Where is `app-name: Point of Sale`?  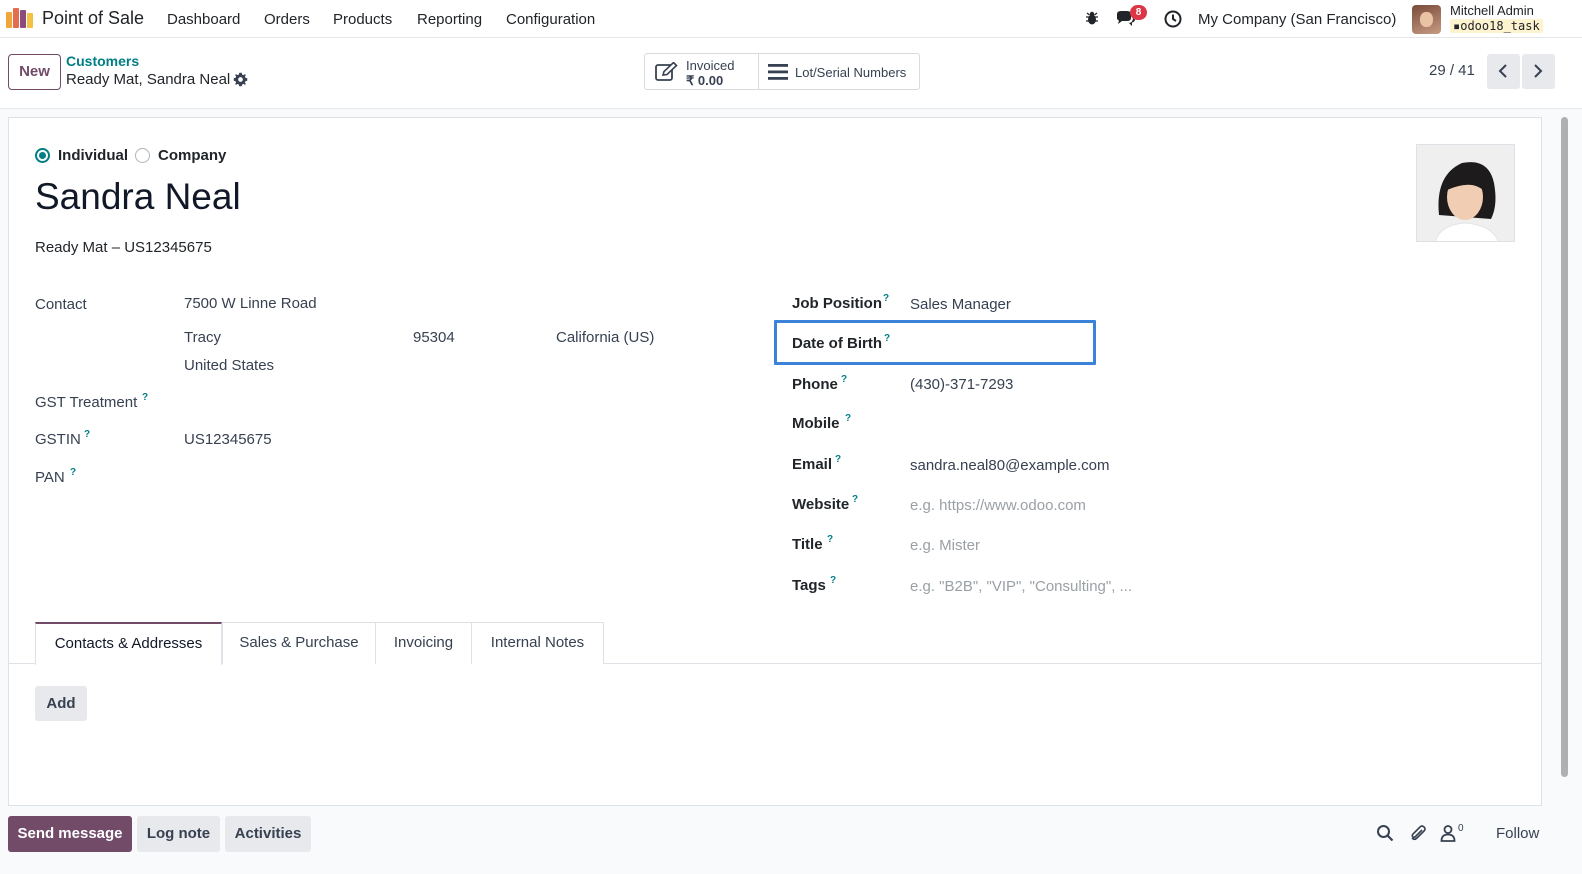 app-name: Point of Sale is located at coordinates (93, 18).